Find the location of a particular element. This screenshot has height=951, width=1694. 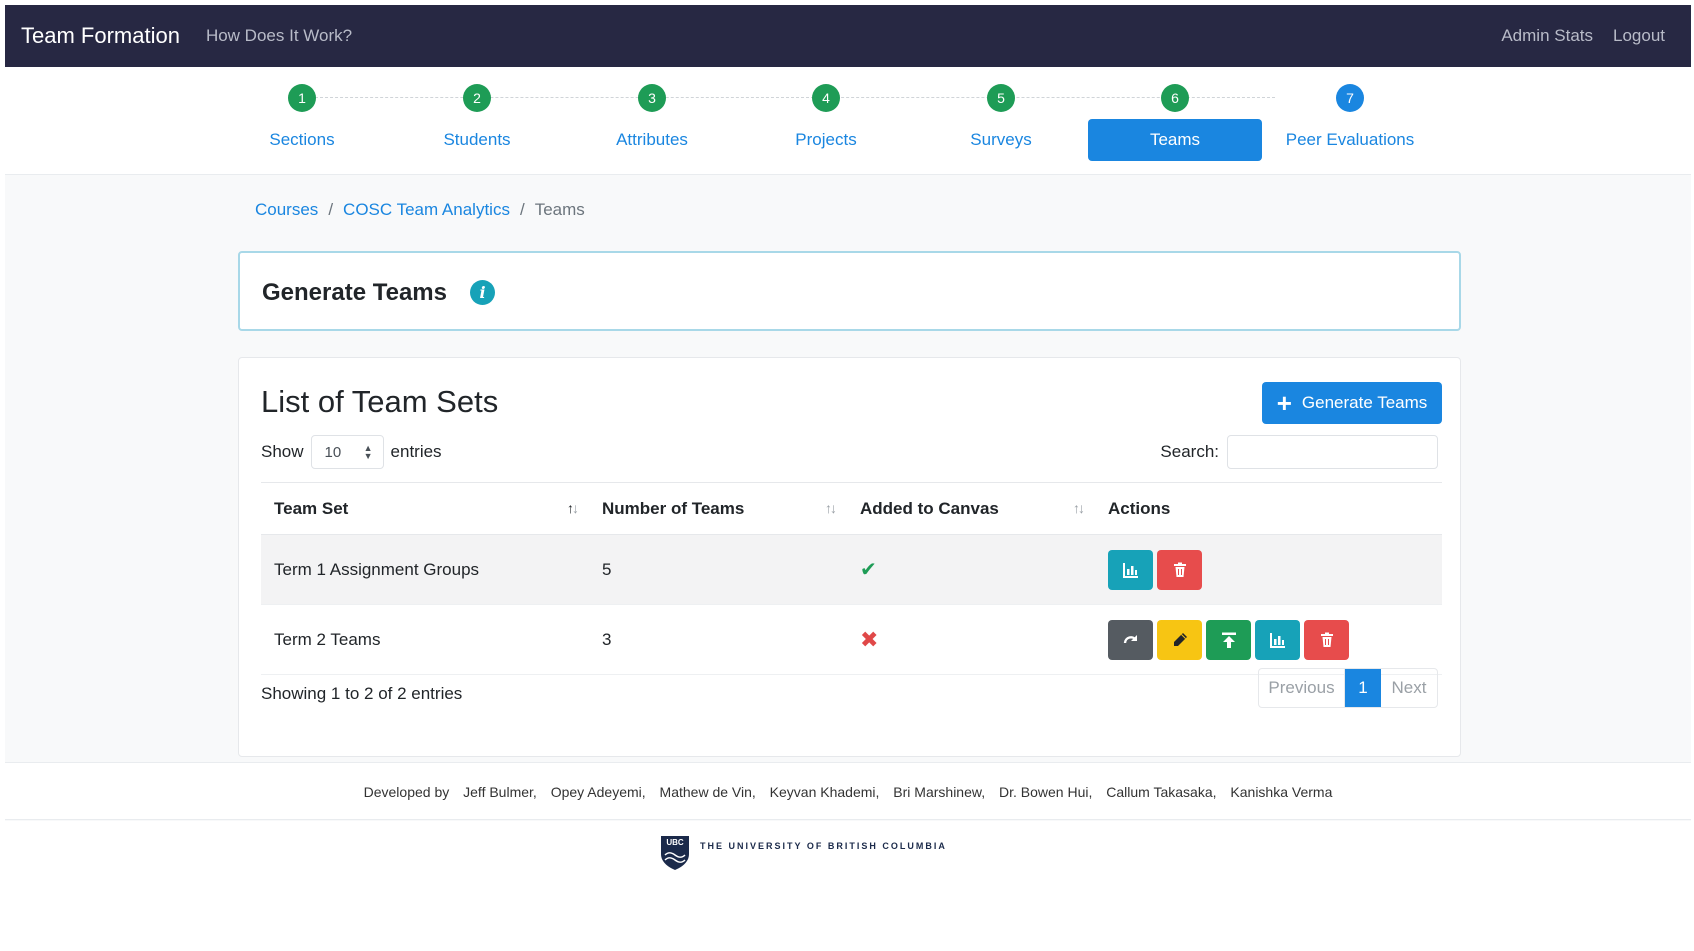

search-label: Search: is located at coordinates (1189, 451).